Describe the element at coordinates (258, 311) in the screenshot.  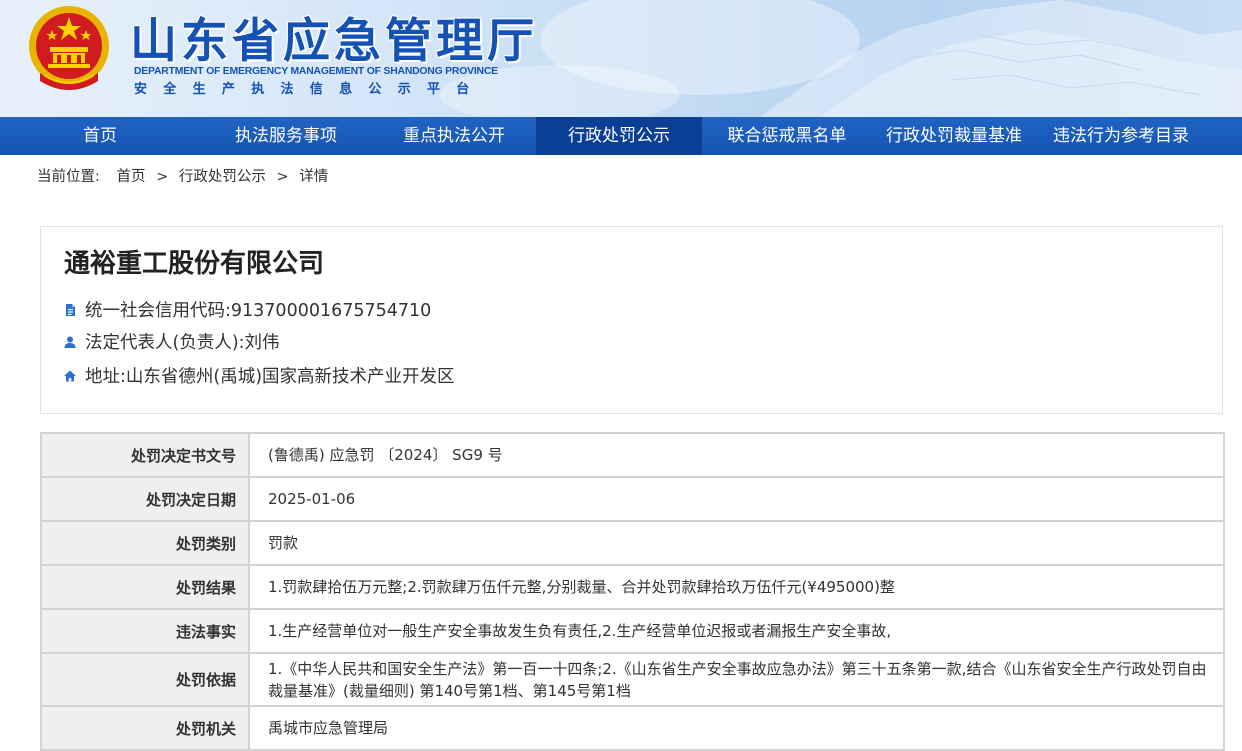
I see `credit-code-text: 统一社会信用代码:913700001675754710` at that location.